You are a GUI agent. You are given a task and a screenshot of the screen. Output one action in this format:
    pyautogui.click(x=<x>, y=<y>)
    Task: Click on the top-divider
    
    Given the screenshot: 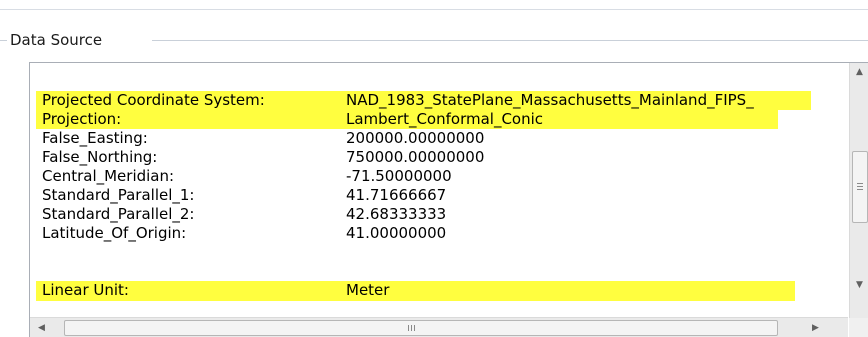 What is the action you would take?
    pyautogui.click(x=434, y=9)
    